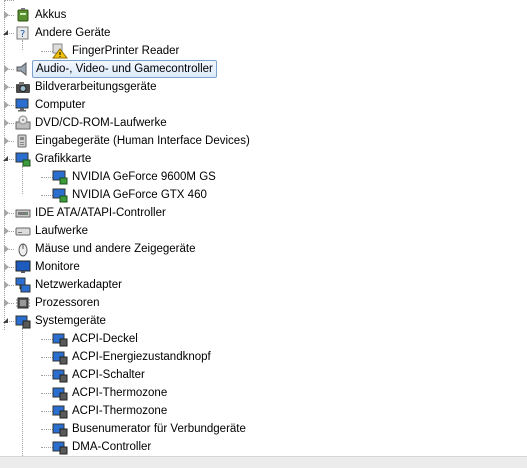 The width and height of the screenshot is (527, 468). Describe the element at coordinates (111, 447) in the screenshot. I see `tree-item-label: DMA-Controller` at that location.